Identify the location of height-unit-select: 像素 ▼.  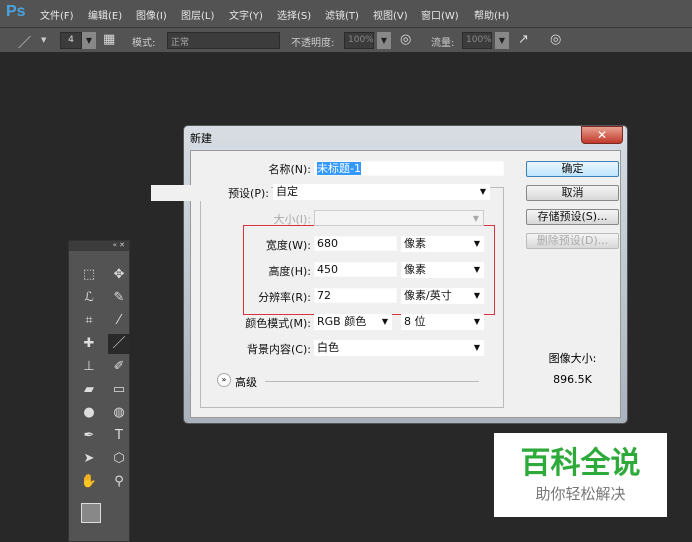
(442, 270).